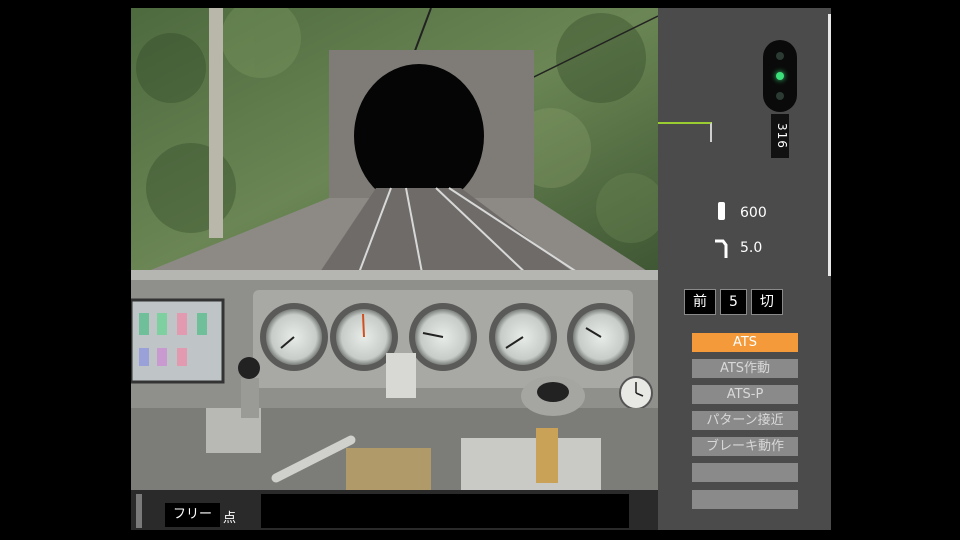  I want to click on power-state: 切, so click(766, 302).